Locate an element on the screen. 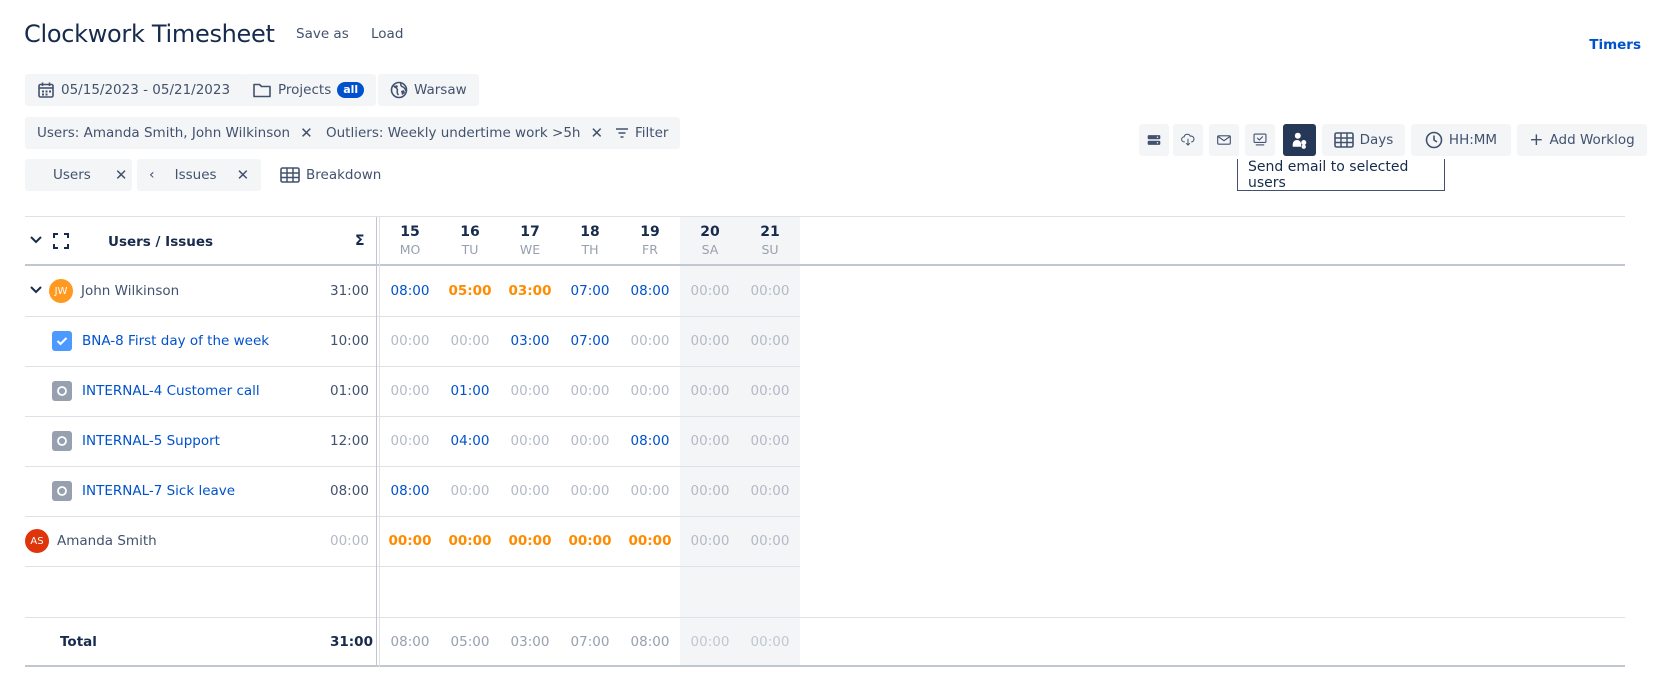  day-header-21: 21 SU is located at coordinates (770, 237).